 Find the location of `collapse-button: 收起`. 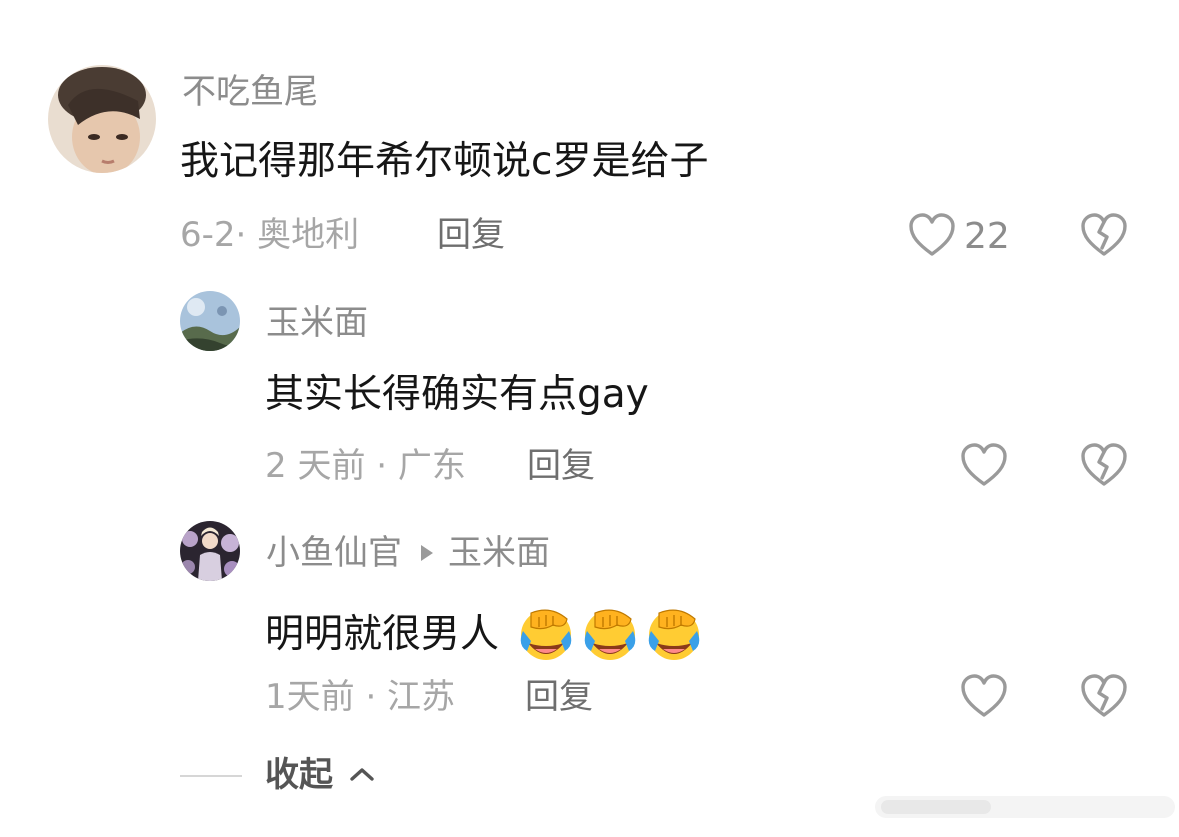

collapse-button: 收起 is located at coordinates (320, 775).